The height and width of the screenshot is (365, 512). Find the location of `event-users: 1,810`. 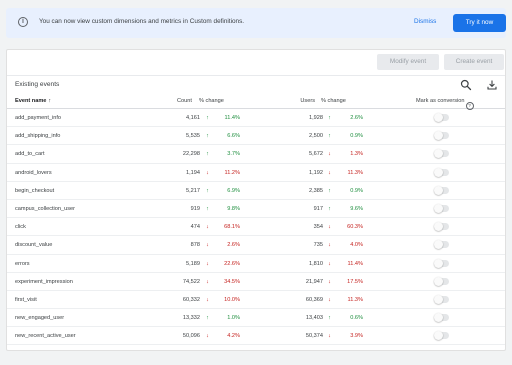

event-users: 1,810 is located at coordinates (316, 263).